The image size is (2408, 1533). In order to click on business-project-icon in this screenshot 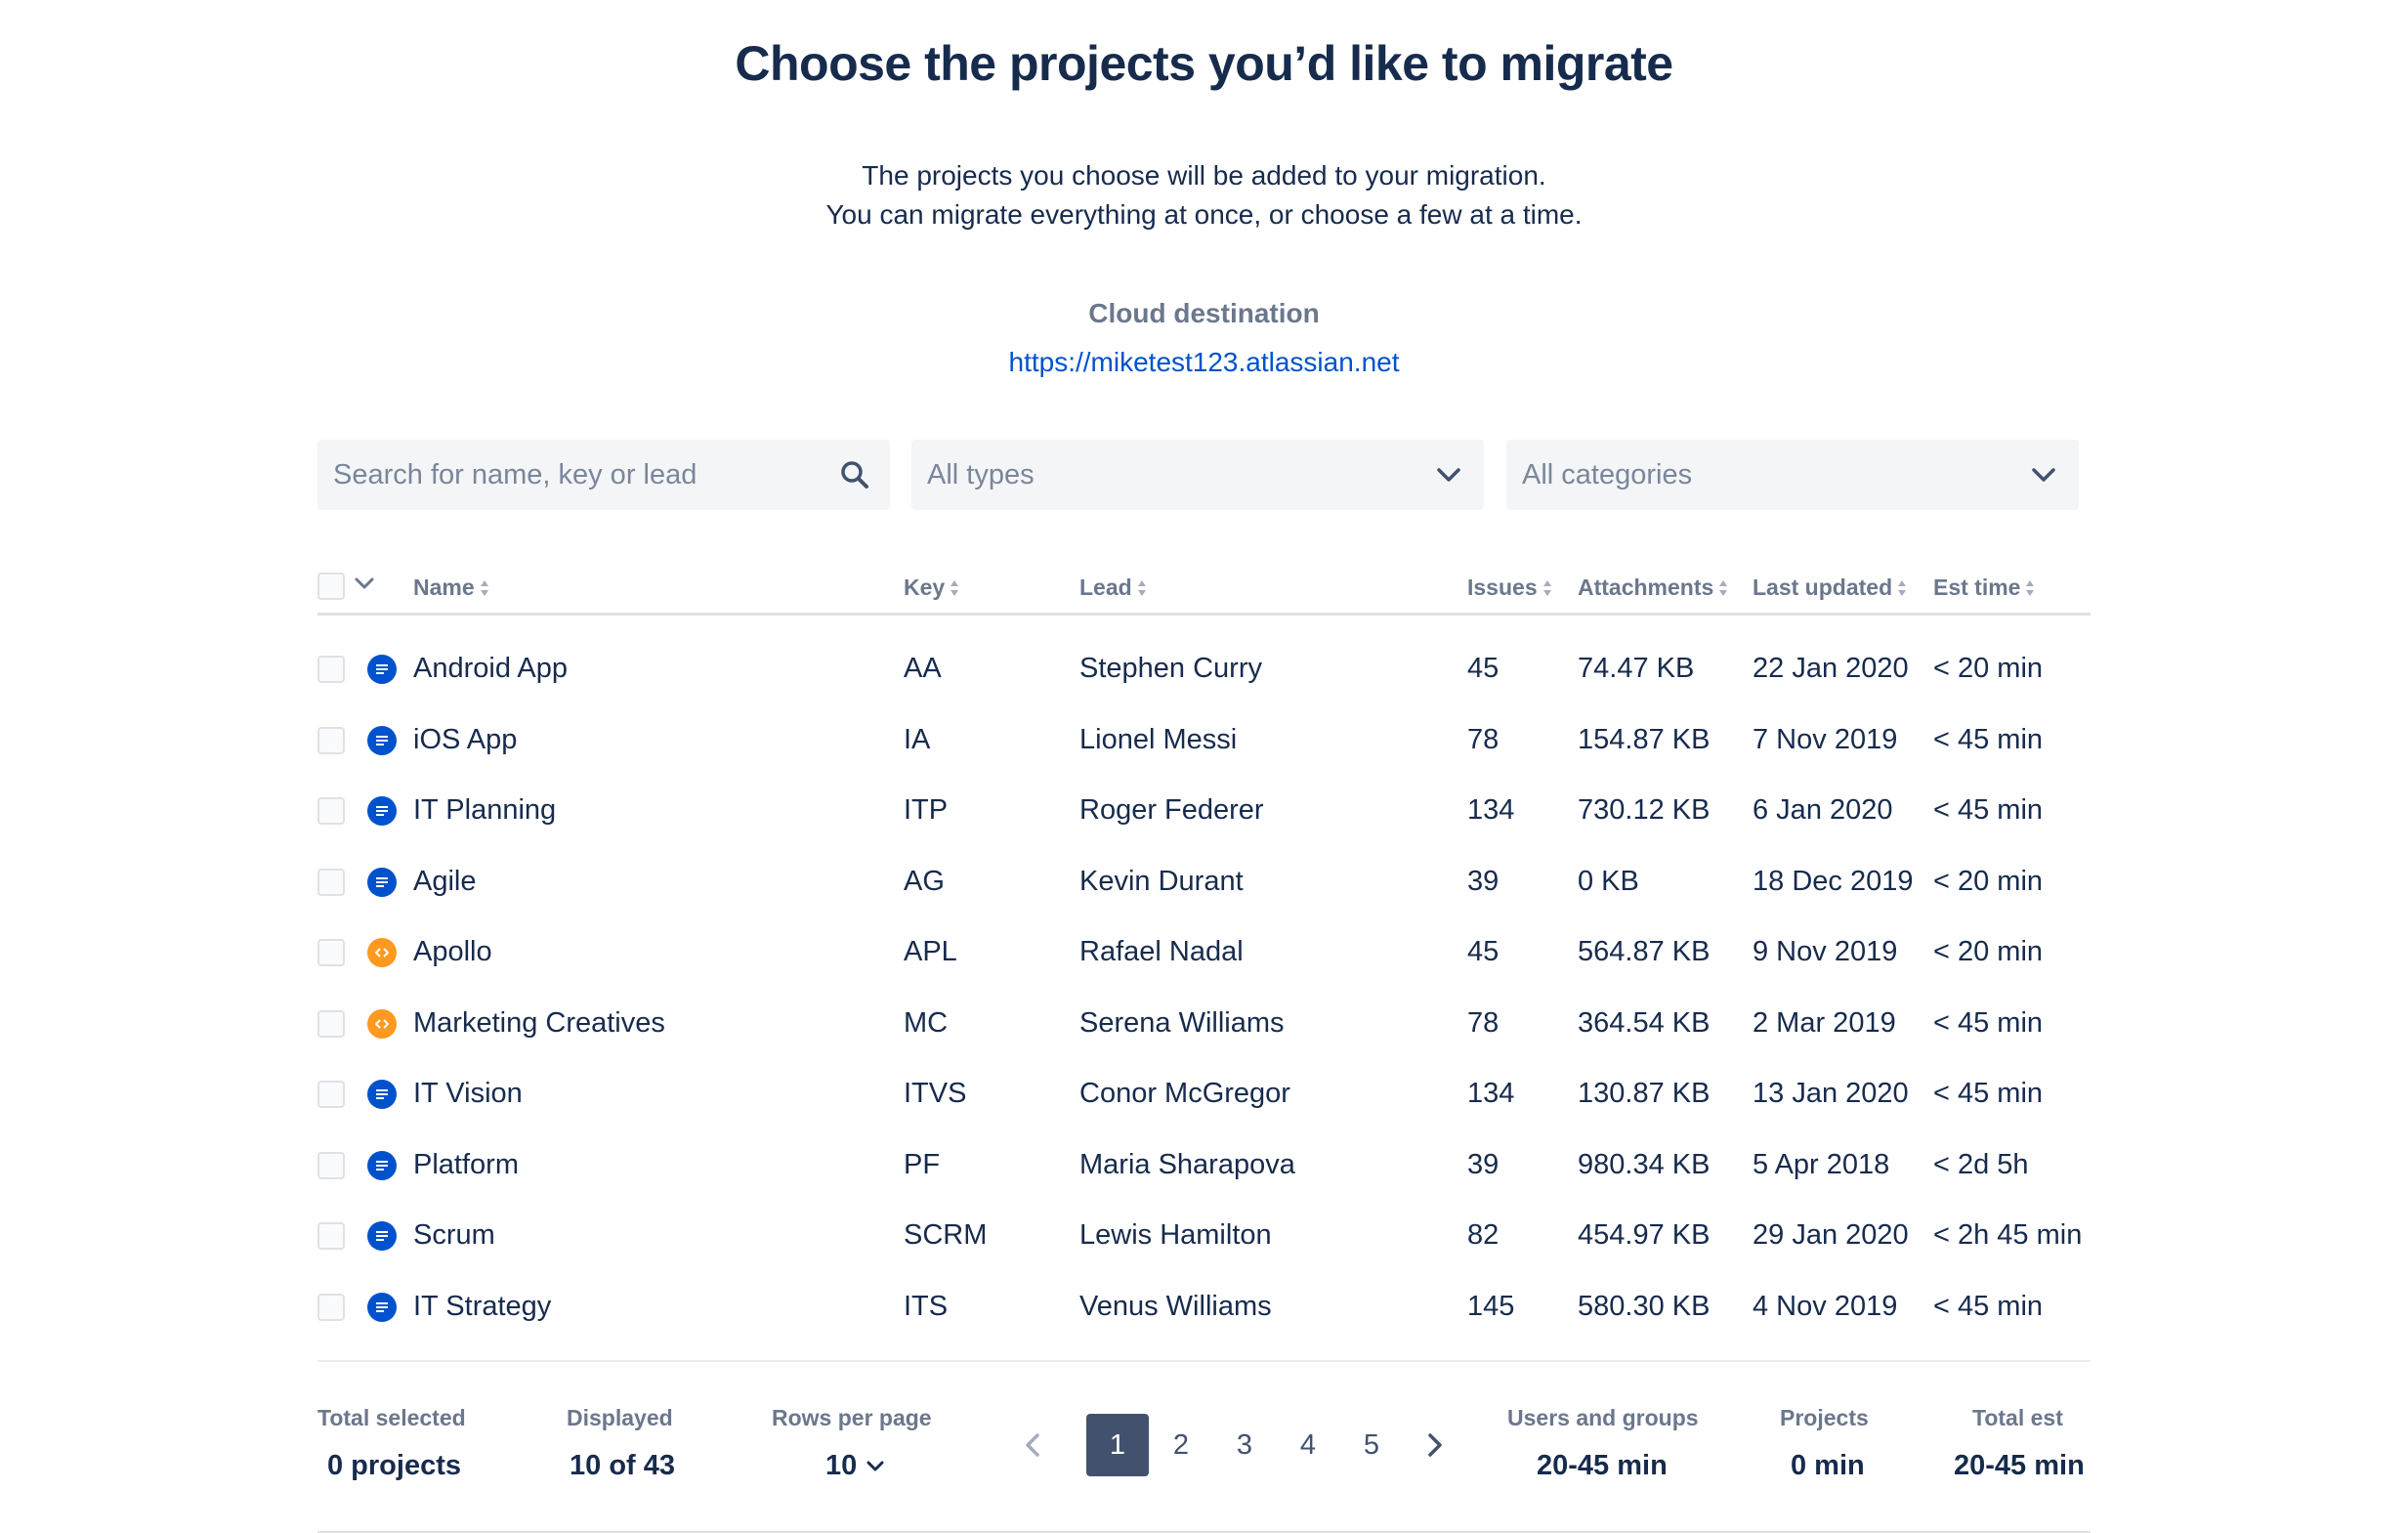, I will do `click(382, 1023)`.